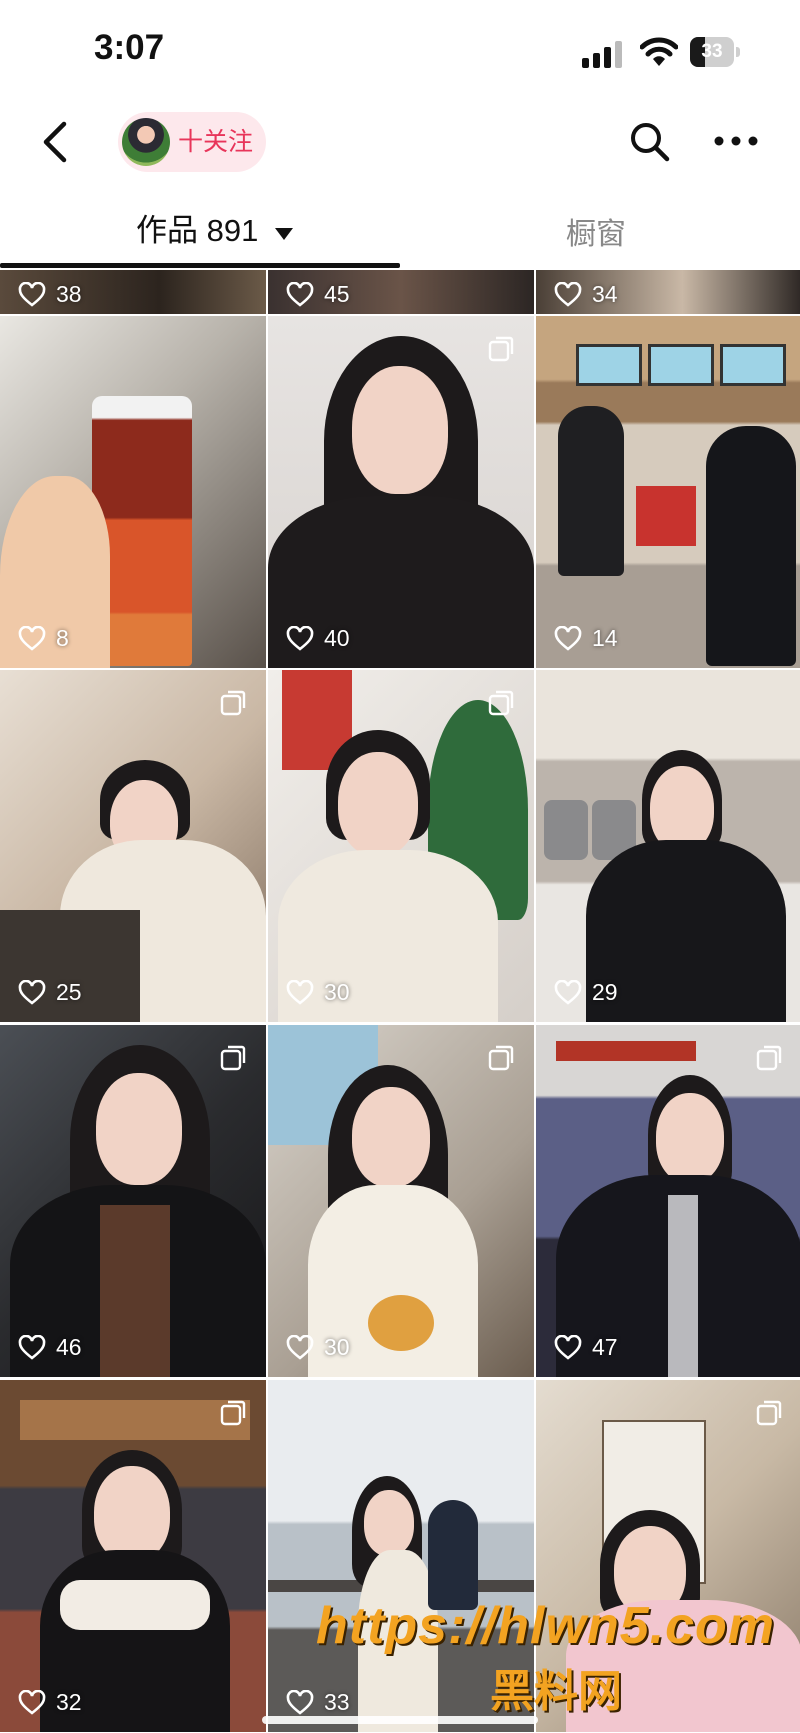 This screenshot has width=800, height=1733. What do you see at coordinates (129, 47) in the screenshot?
I see `status-time: 3:07` at bounding box center [129, 47].